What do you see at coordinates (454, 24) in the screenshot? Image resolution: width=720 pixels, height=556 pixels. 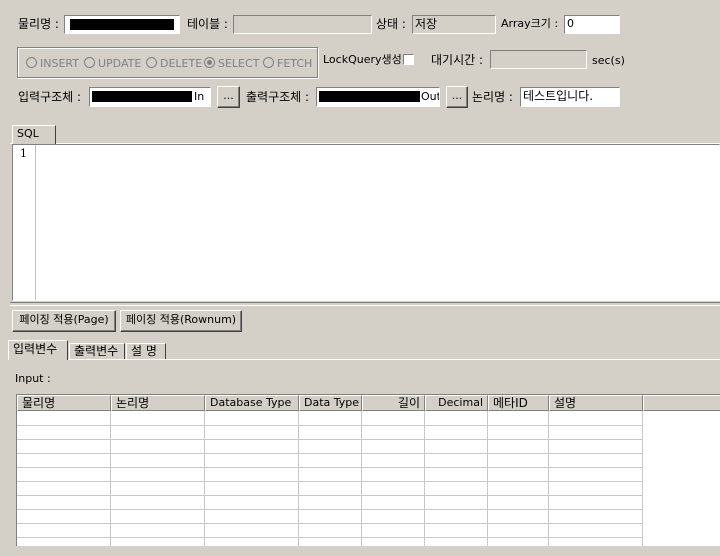 I see `status-field: 저장` at bounding box center [454, 24].